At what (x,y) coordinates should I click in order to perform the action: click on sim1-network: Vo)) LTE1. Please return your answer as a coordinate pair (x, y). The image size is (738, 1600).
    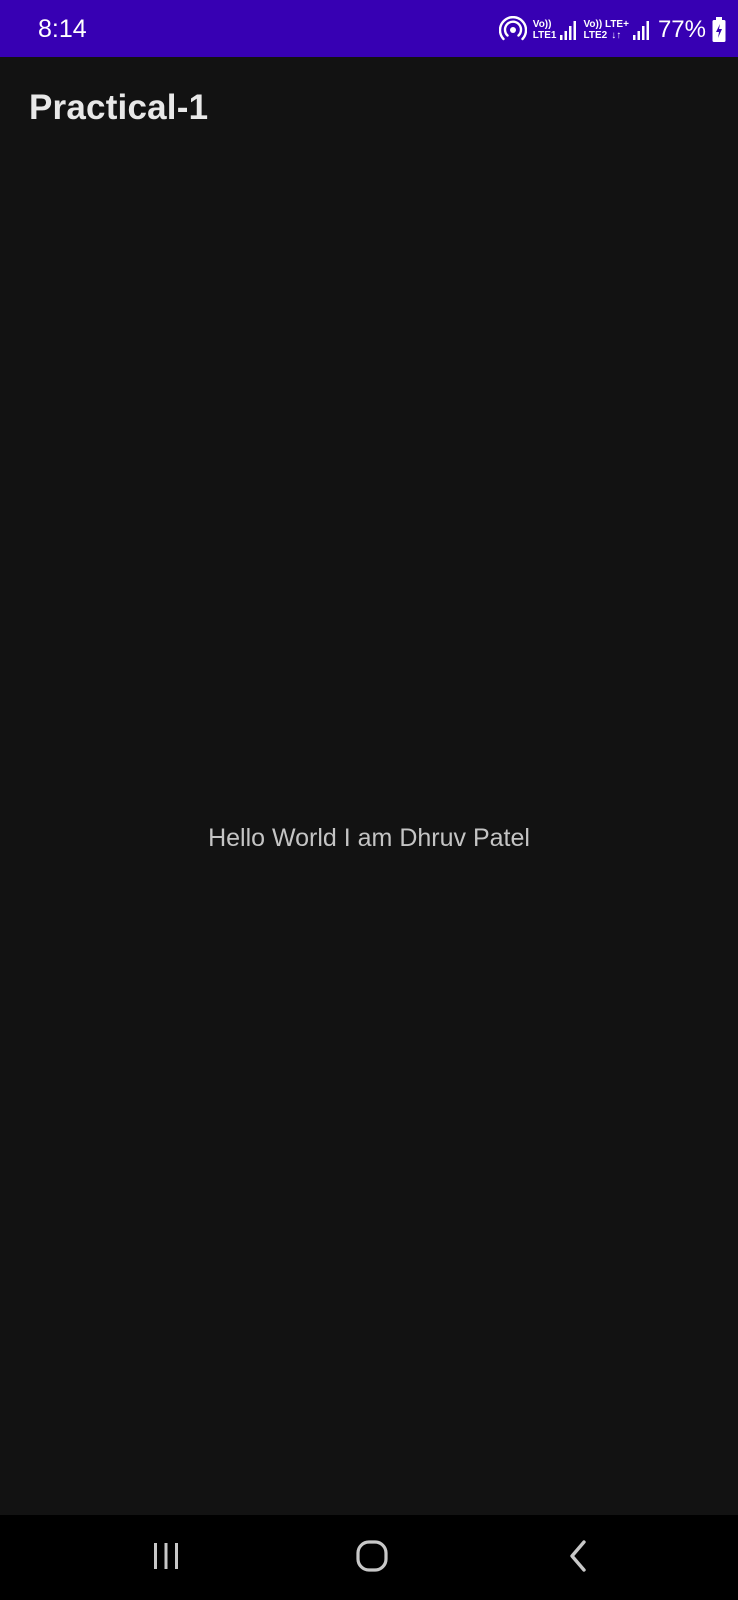
    Looking at the image, I should click on (555, 30).